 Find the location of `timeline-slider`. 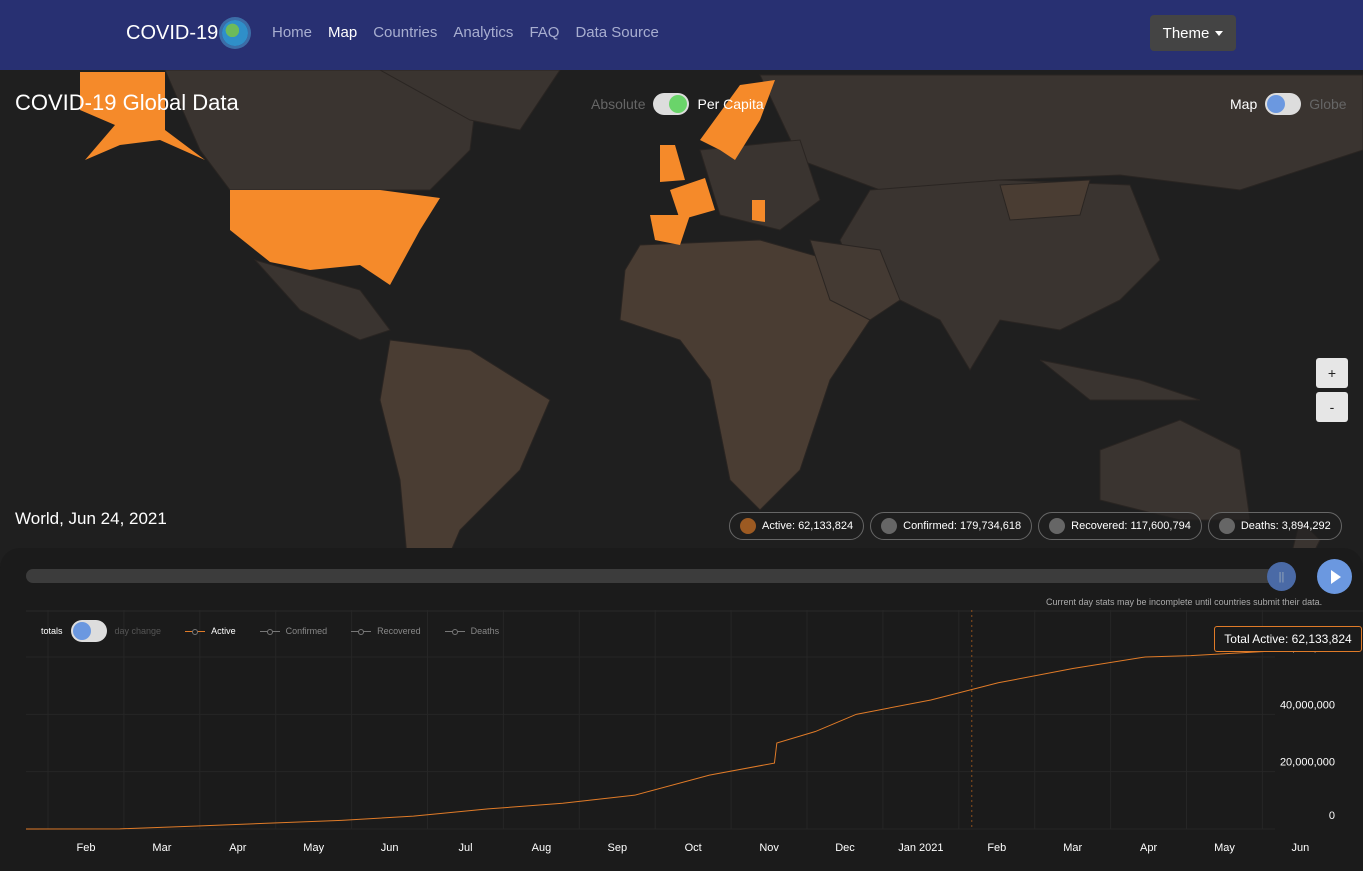

timeline-slider is located at coordinates (661, 576).